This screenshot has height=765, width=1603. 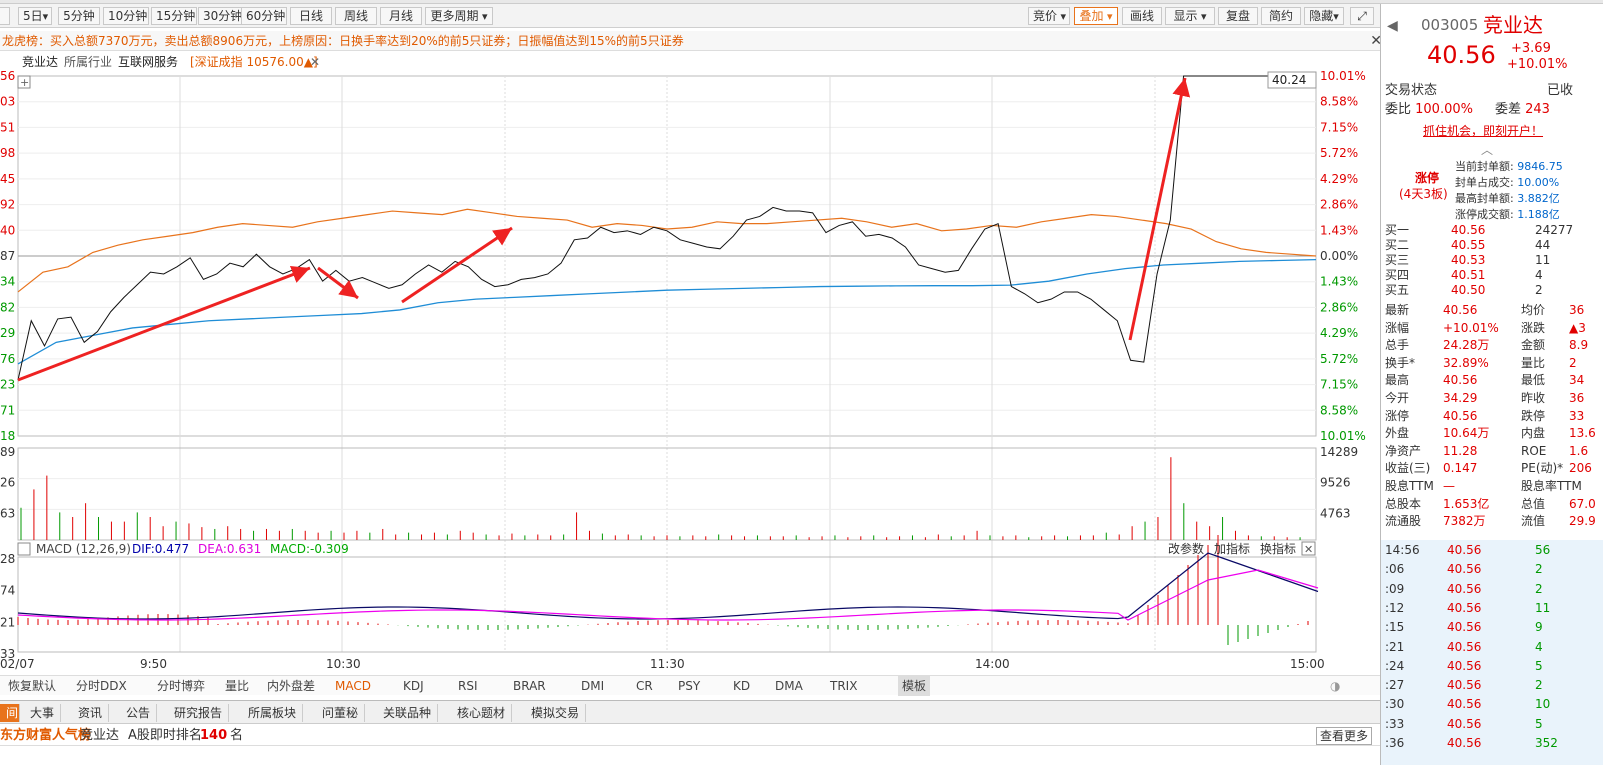 What do you see at coordinates (1490, 521) in the screenshot?
I see `stat-row-12: 流通股 7382万 流值 29.9` at bounding box center [1490, 521].